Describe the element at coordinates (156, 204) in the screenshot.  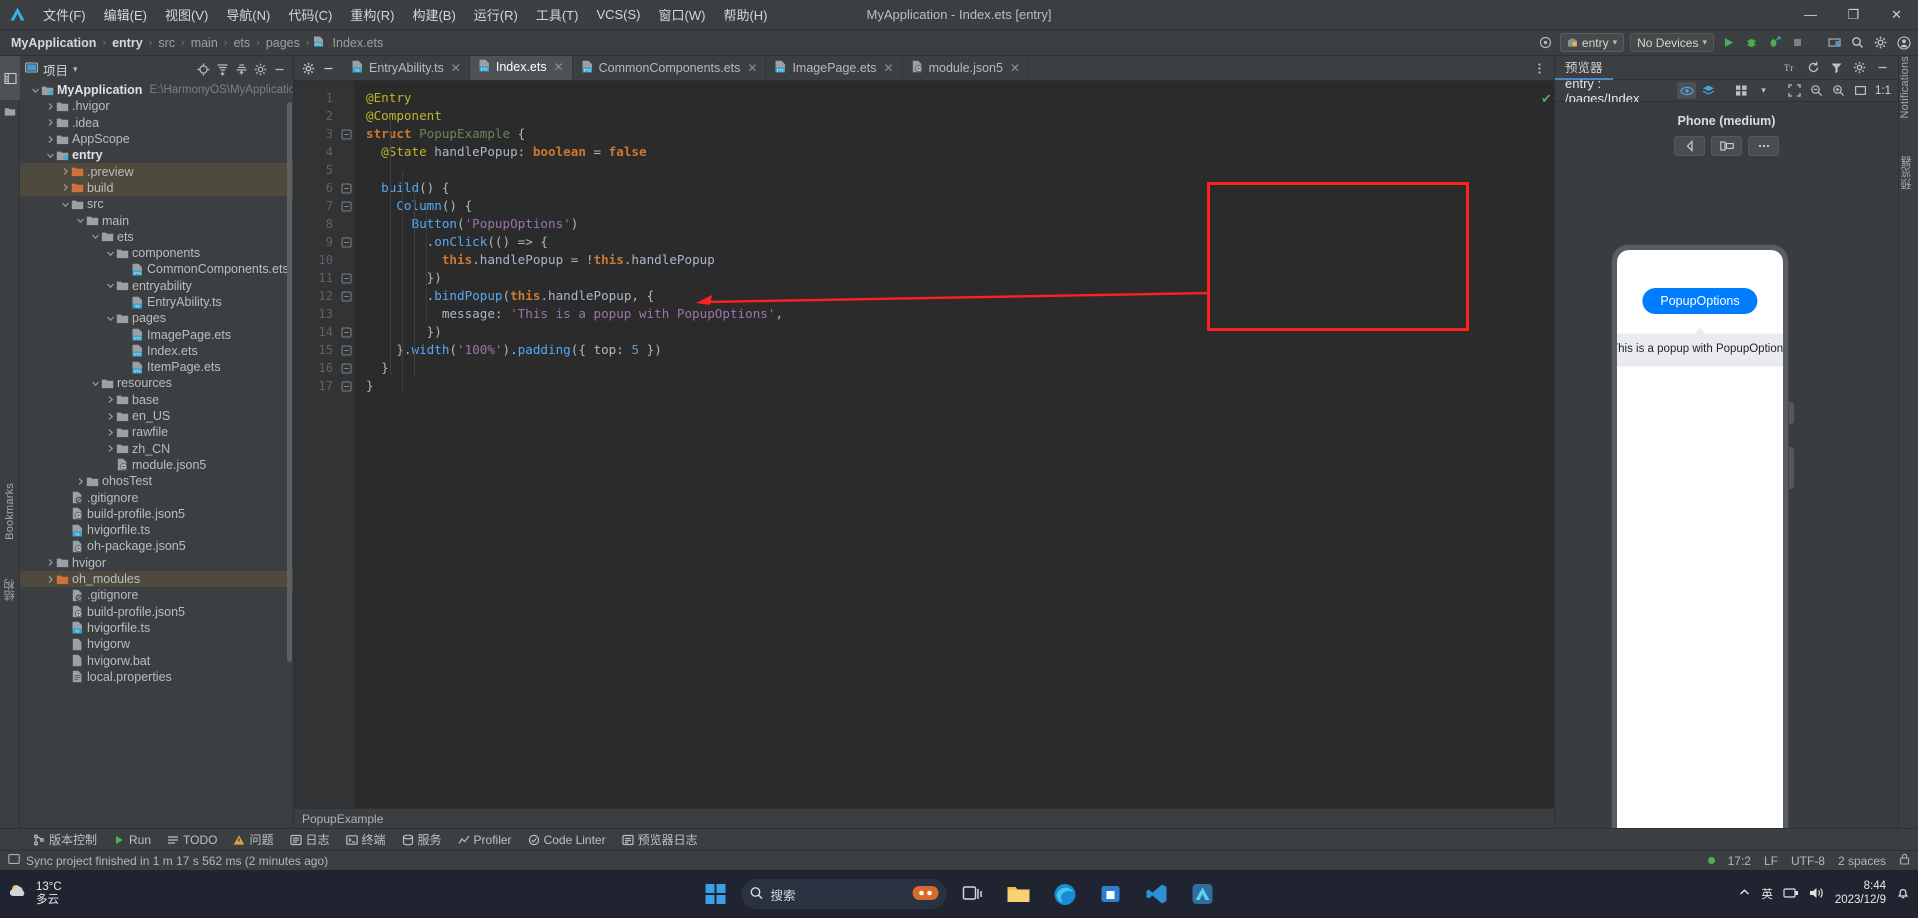
I see `tree-node: src` at that location.